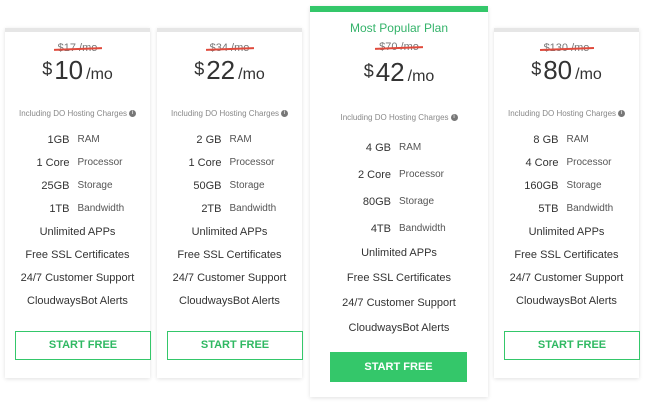 The image size is (646, 402). I want to click on spec-storage: 80GB Storage, so click(398, 201).